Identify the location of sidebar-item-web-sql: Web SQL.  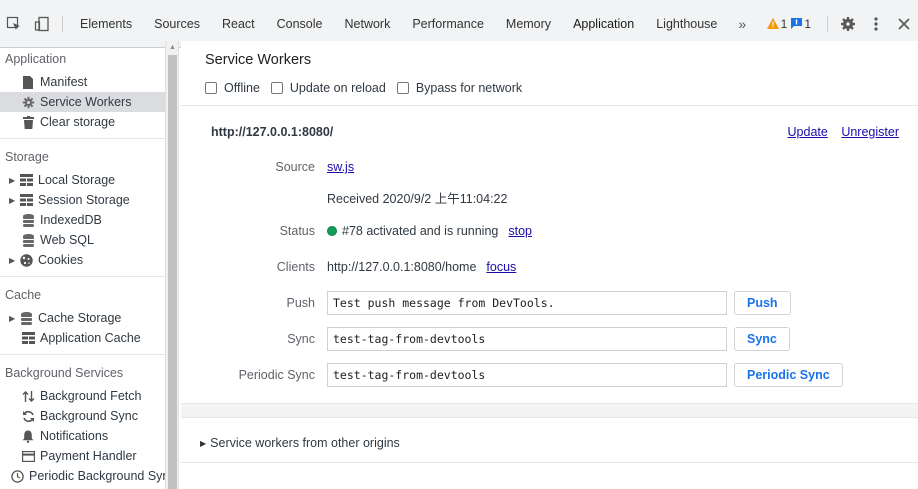
(82, 240).